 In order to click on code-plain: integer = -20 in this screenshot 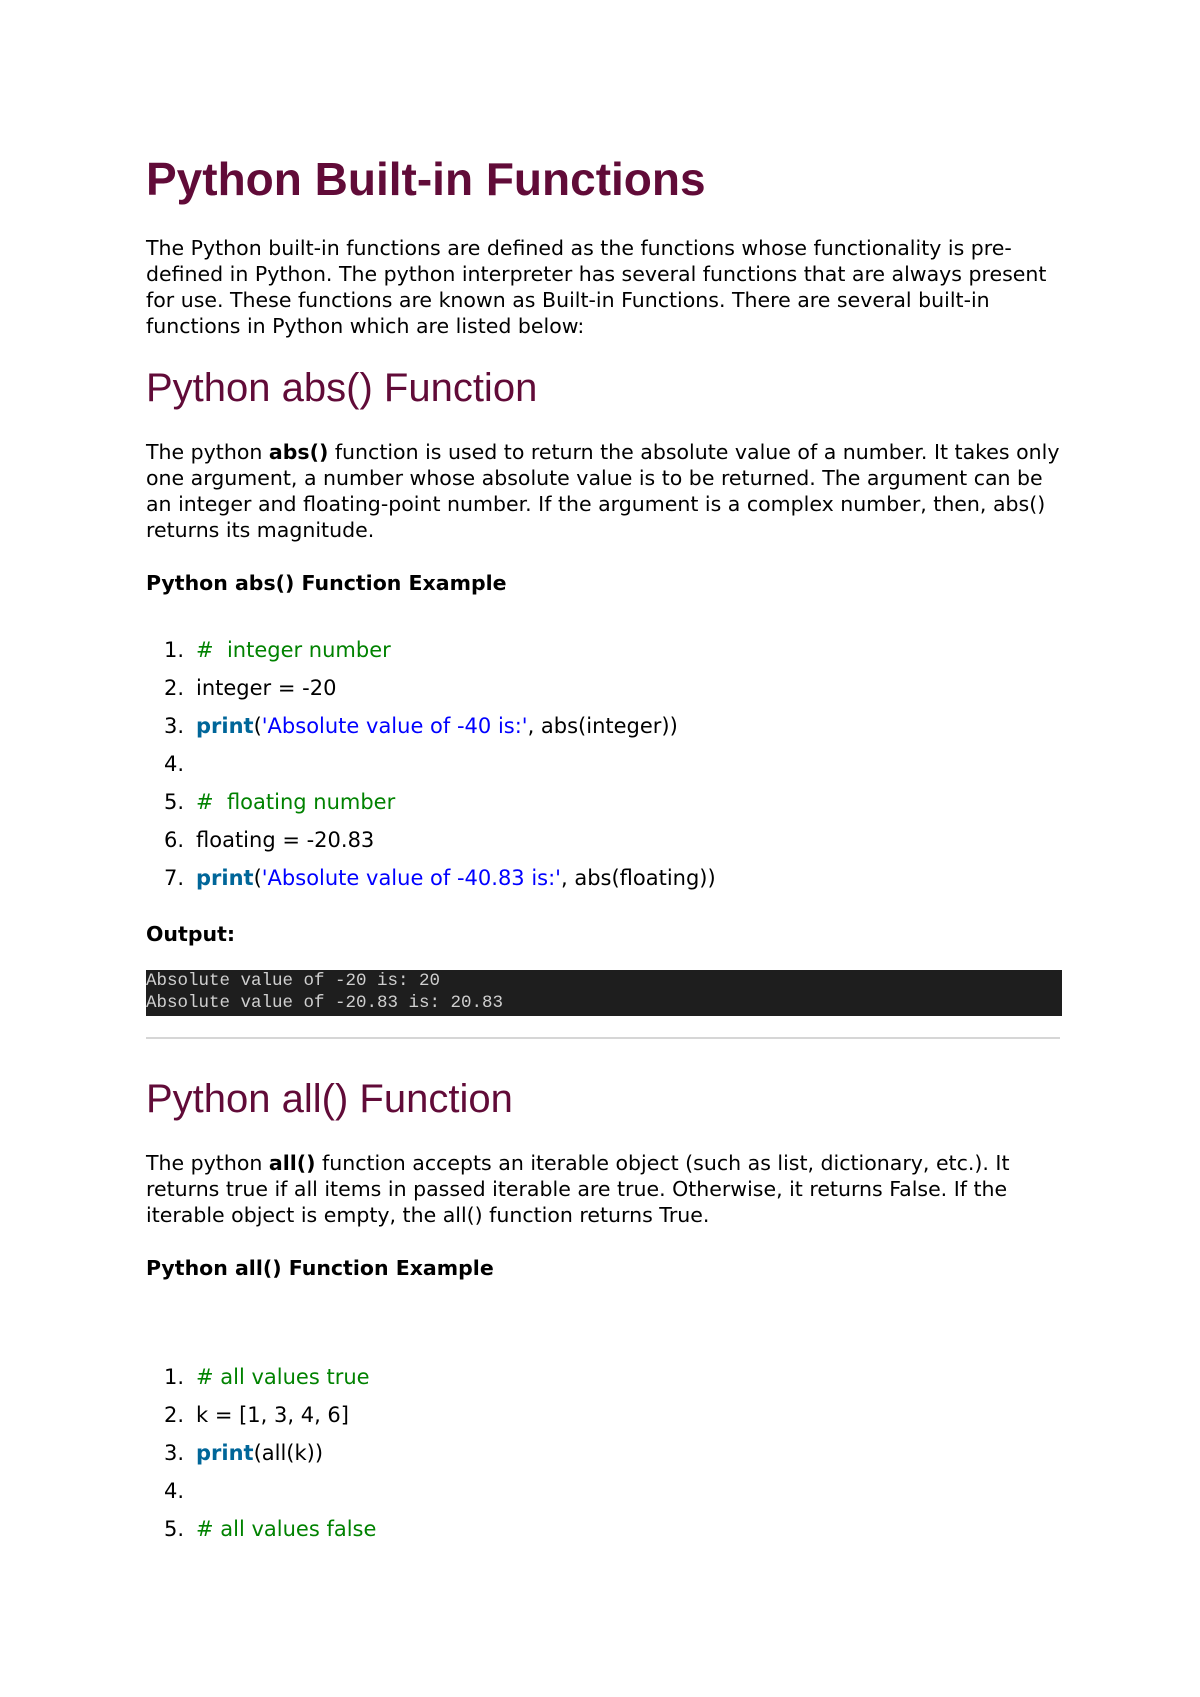, I will do `click(266, 688)`.